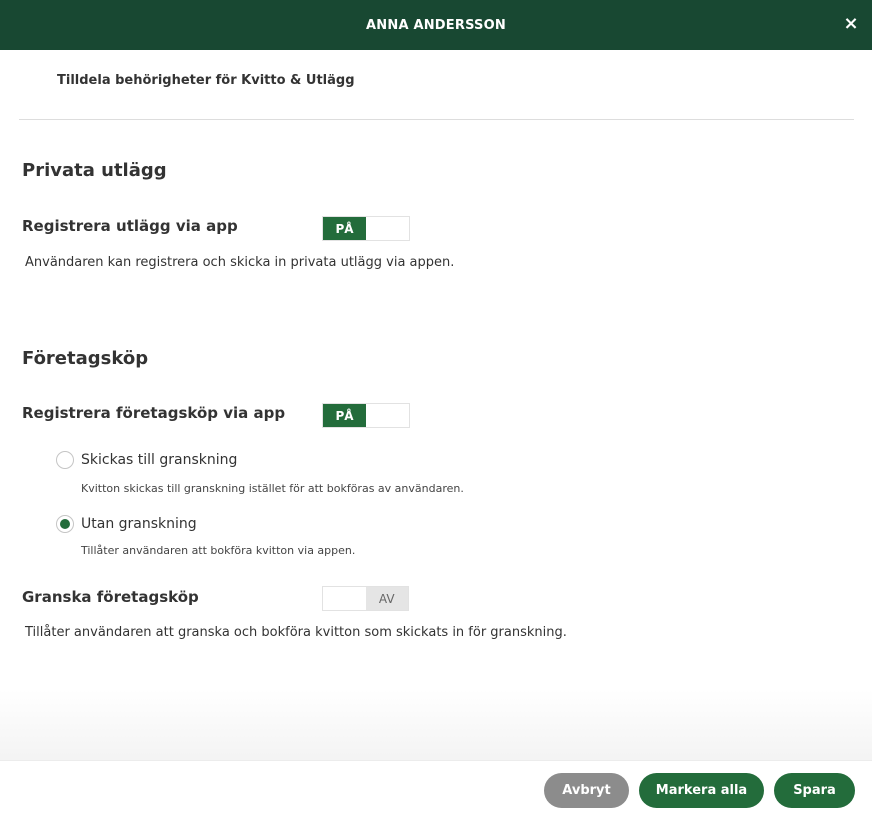 The height and width of the screenshot is (830, 872). Describe the element at coordinates (436, 119) in the screenshot. I see `divider` at that location.